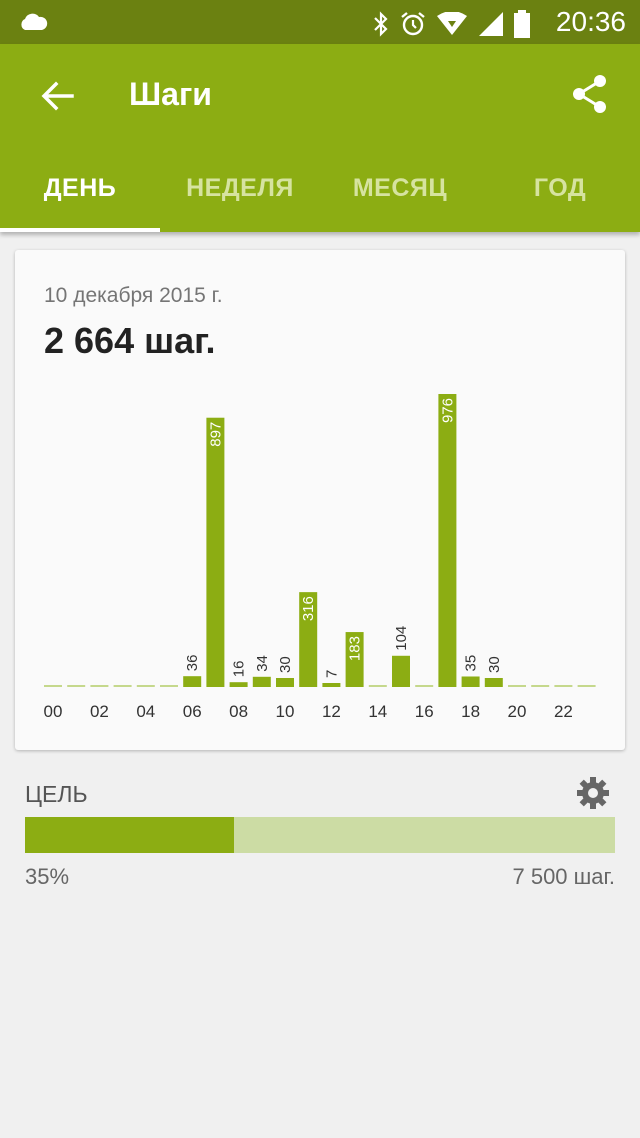  I want to click on bar-value-label: 16, so click(239, 669).